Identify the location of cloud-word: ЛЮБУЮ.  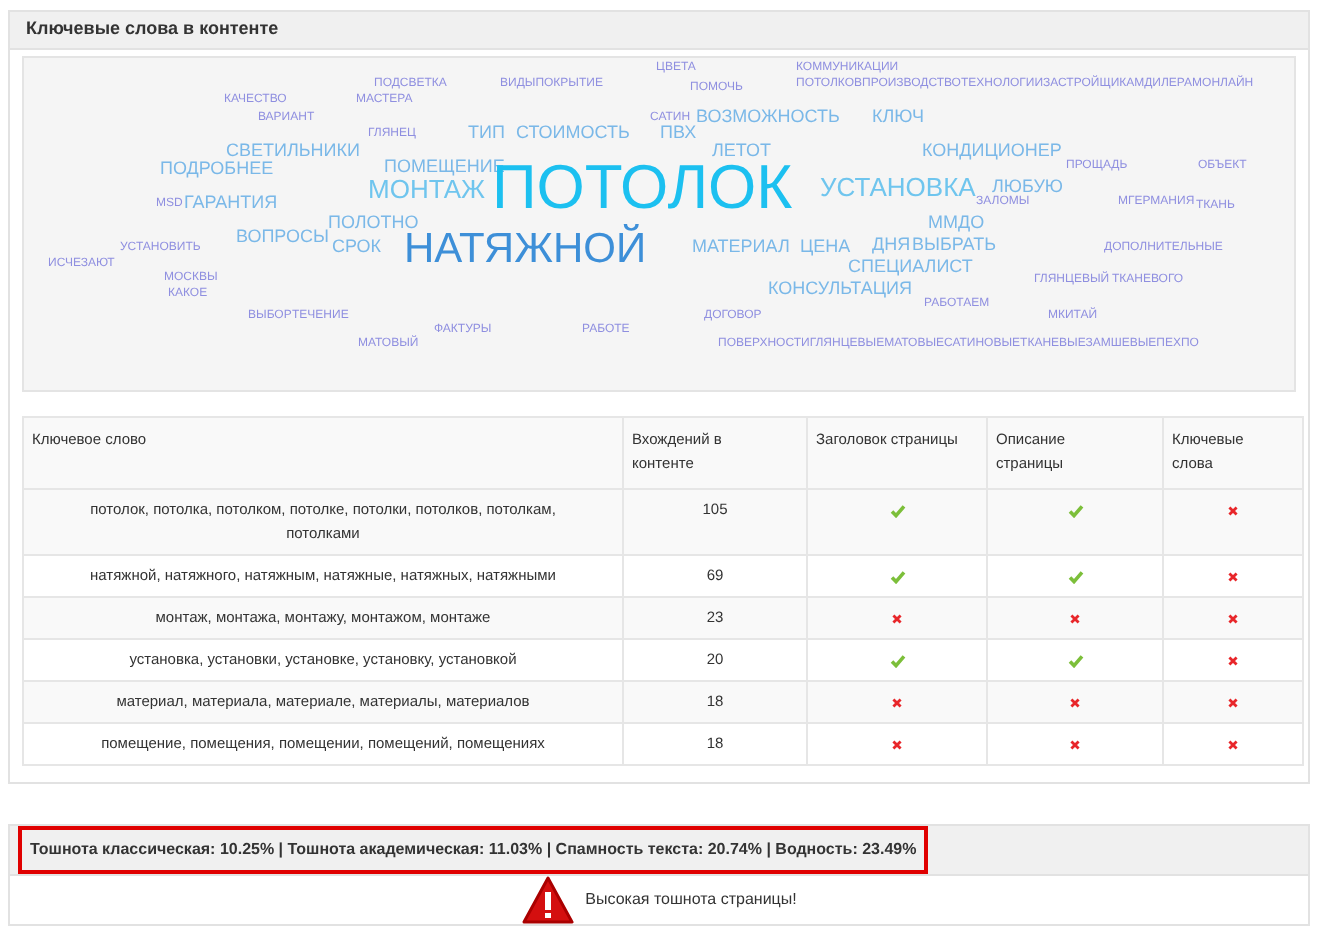
(1028, 187).